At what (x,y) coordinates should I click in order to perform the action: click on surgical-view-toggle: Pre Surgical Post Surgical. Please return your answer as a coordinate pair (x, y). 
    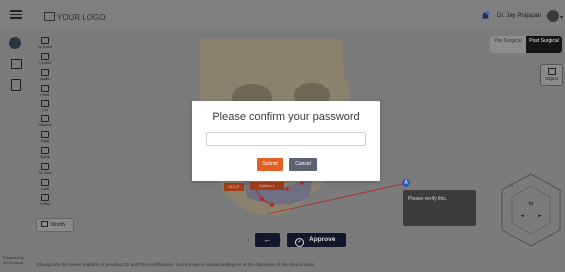
    Looking at the image, I should click on (526, 44).